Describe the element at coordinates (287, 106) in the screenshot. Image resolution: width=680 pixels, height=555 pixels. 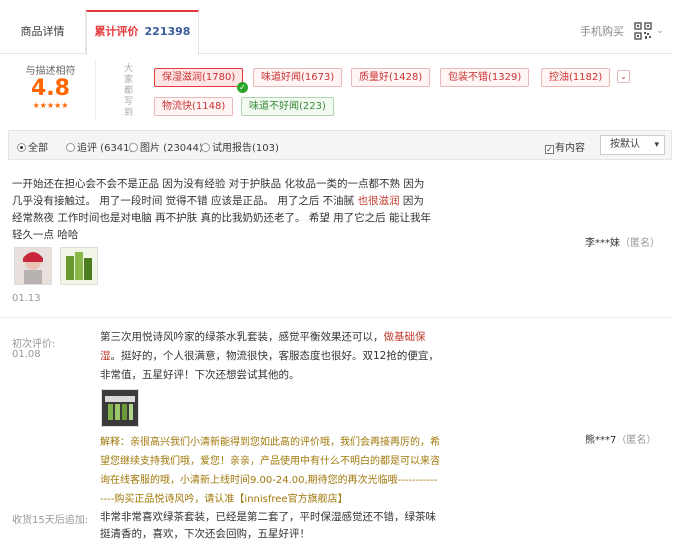
I see `tag-bad-scent: 味道不好闻(223)` at that location.